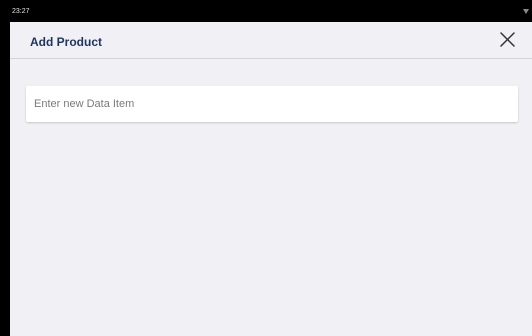 The image size is (532, 336). What do you see at coordinates (66, 42) in the screenshot?
I see `dialog-title: Add Product` at bounding box center [66, 42].